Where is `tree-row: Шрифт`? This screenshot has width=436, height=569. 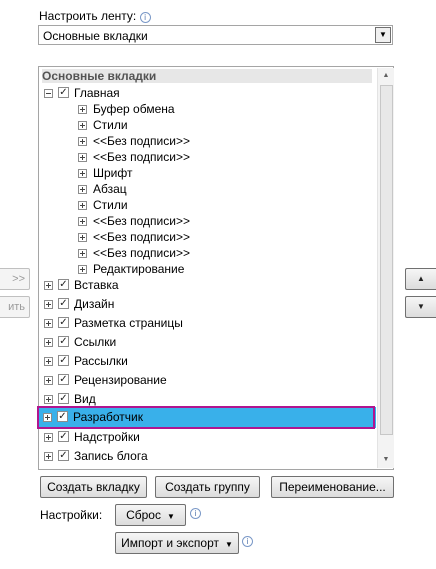
tree-row: Шрифт is located at coordinates (223, 173).